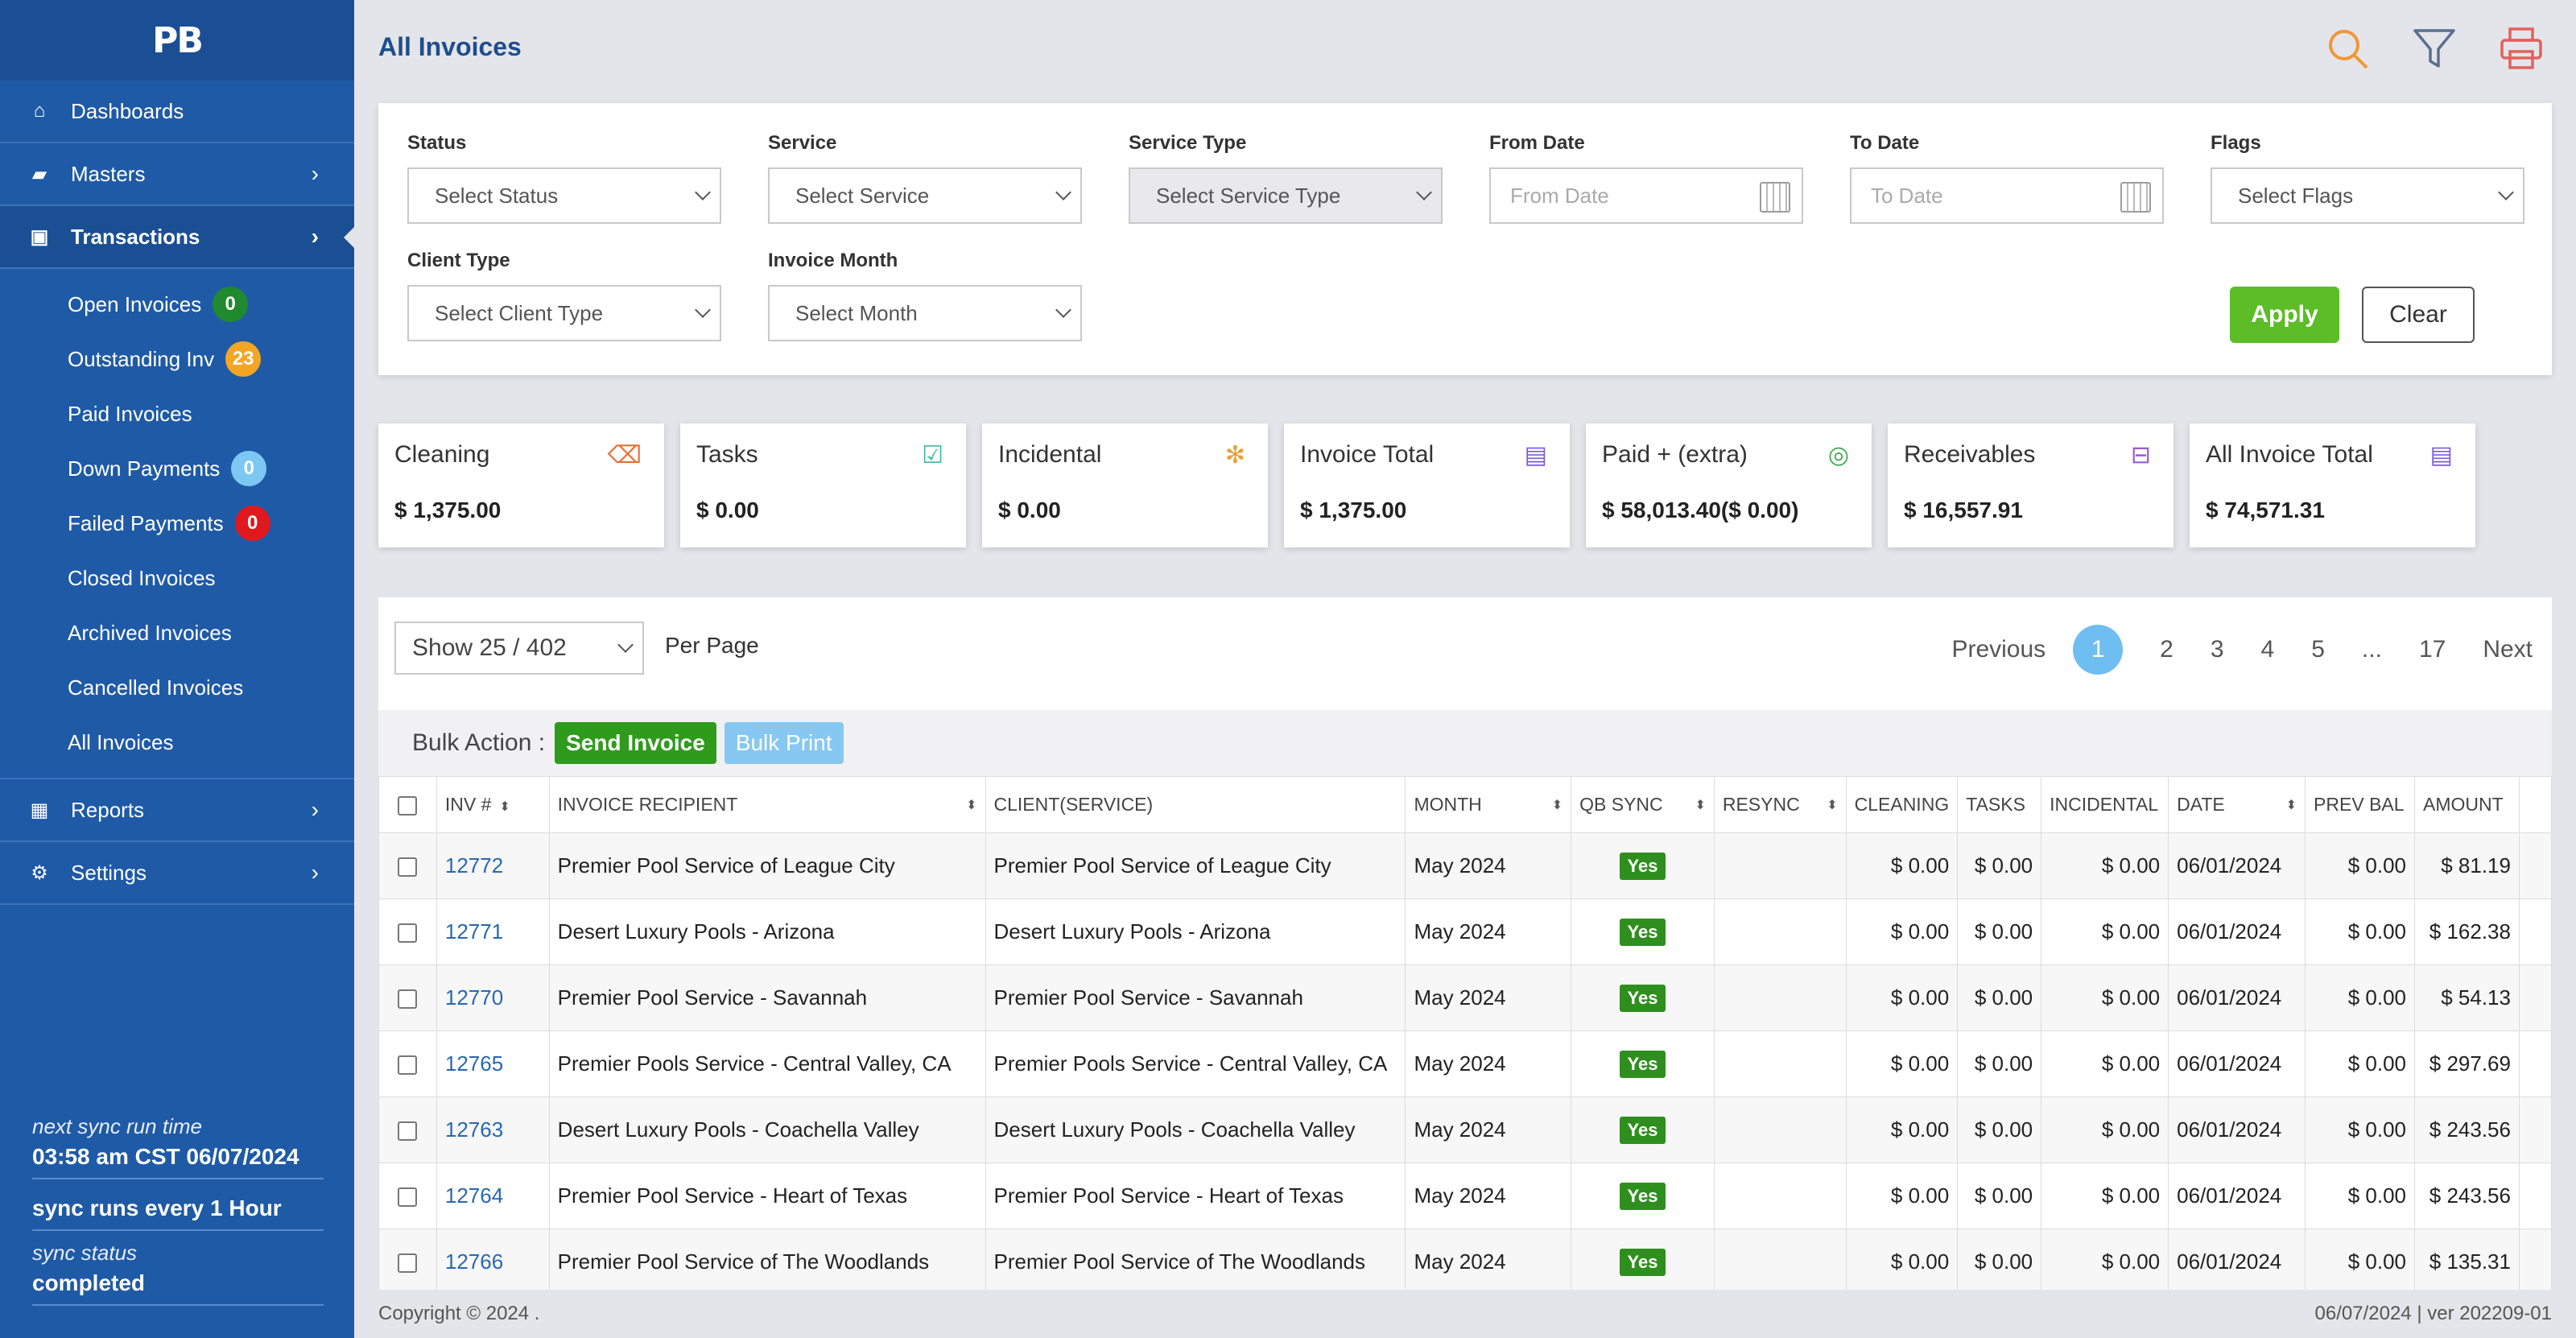  Describe the element at coordinates (925, 195) in the screenshot. I see `service-select: Select Service` at that location.